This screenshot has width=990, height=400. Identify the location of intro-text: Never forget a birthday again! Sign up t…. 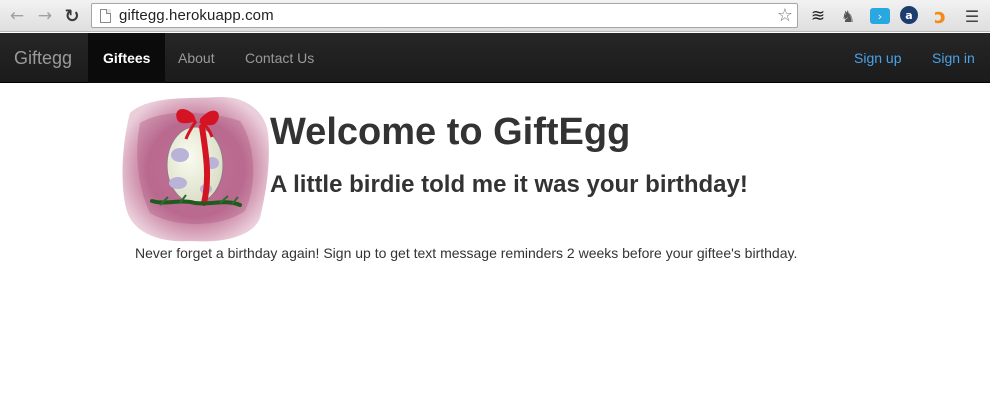
(466, 253).